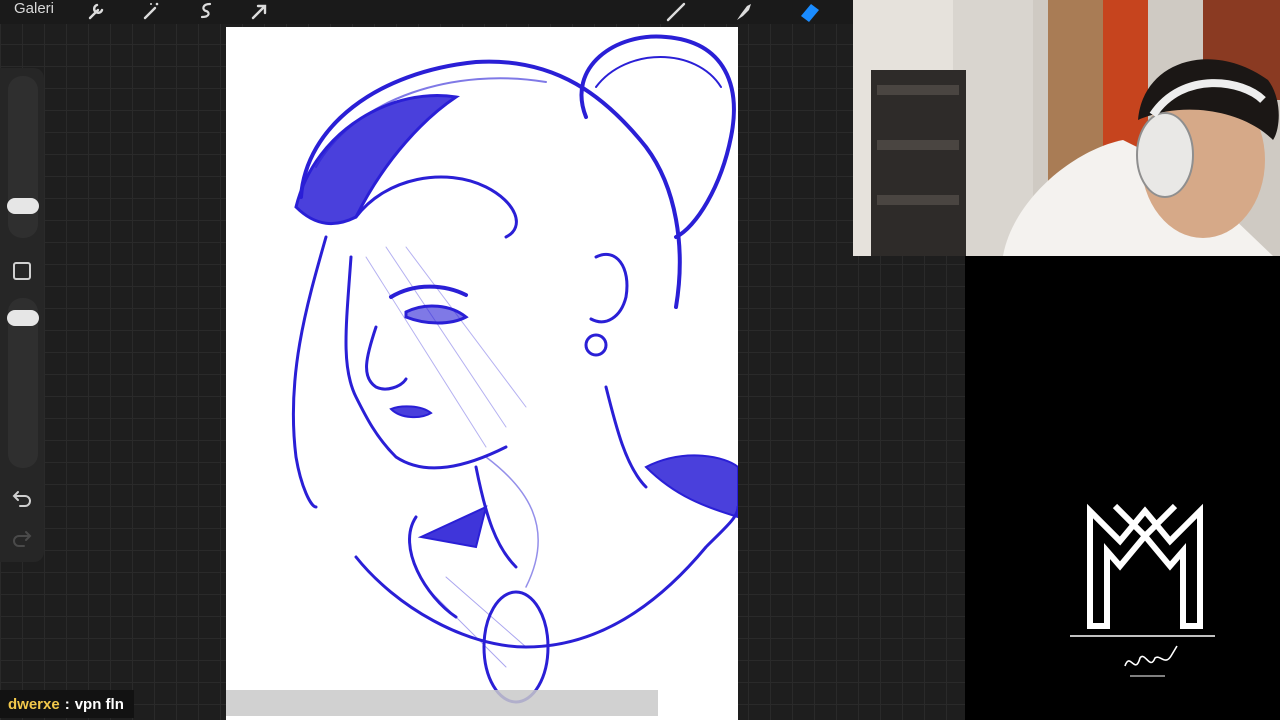 The width and height of the screenshot is (1280, 720). What do you see at coordinates (96, 11) in the screenshot?
I see `wrench-icon` at bounding box center [96, 11].